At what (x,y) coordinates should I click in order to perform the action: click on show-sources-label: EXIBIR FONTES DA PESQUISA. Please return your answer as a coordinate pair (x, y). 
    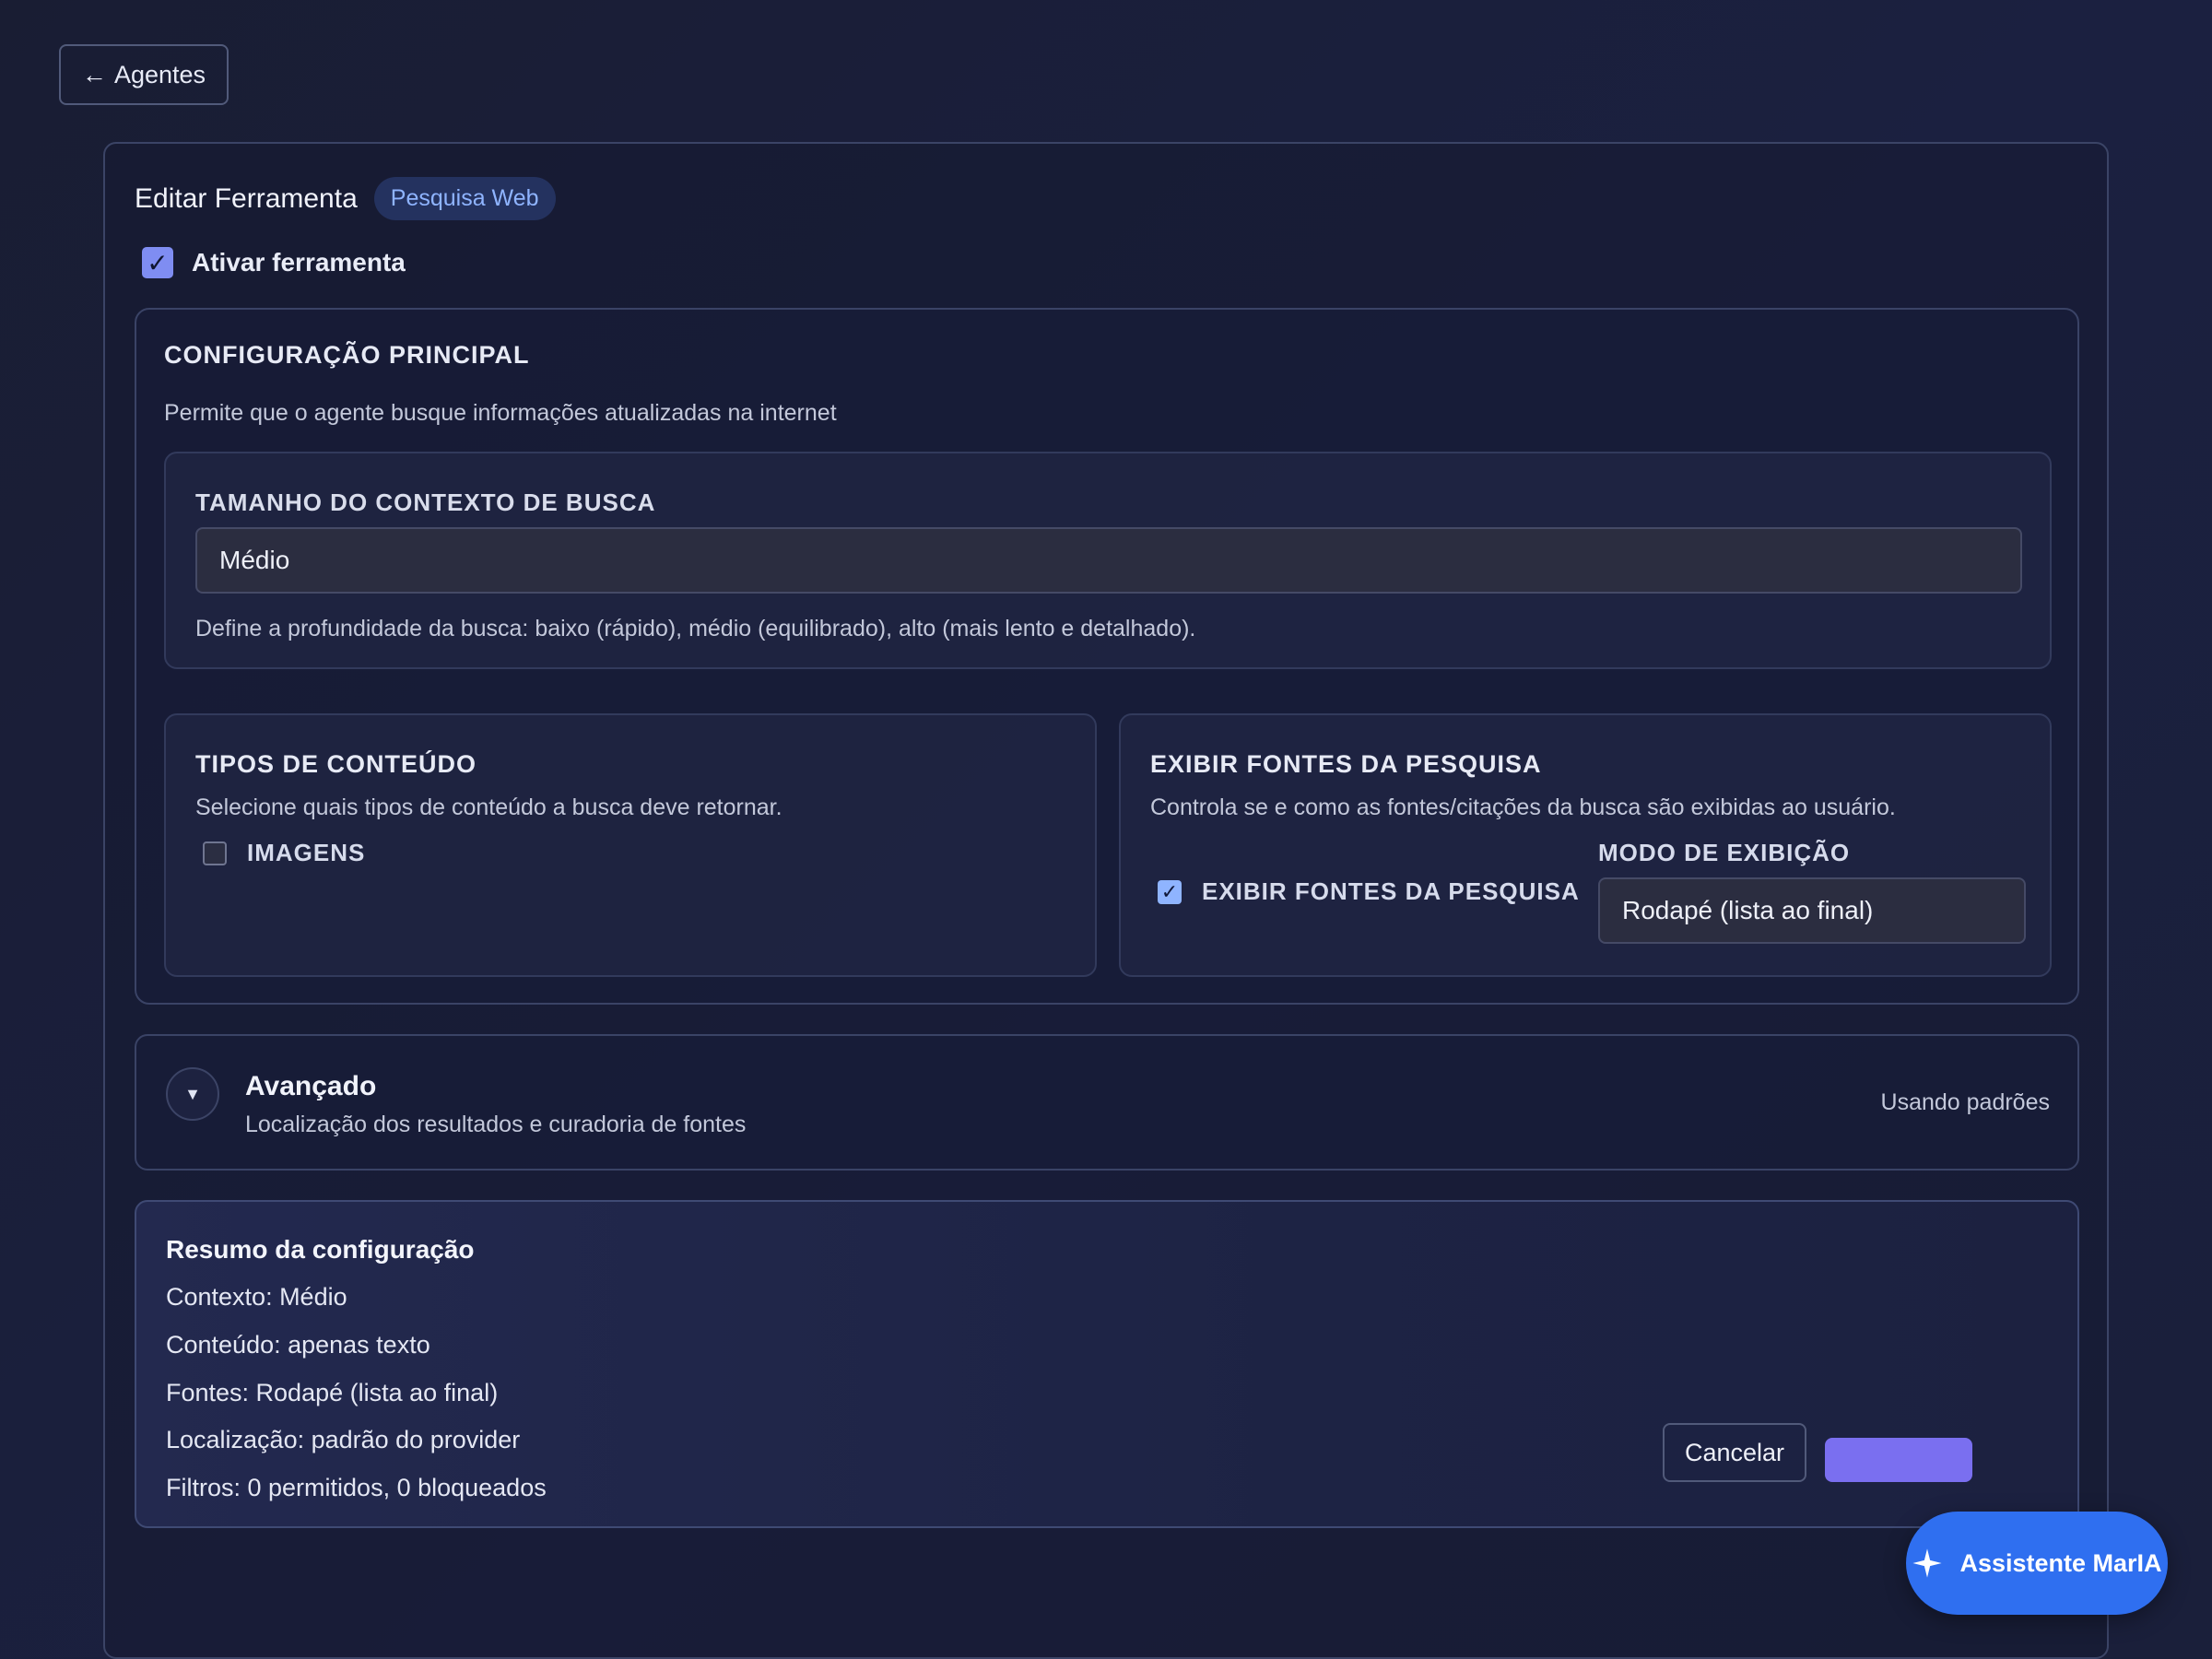
    Looking at the image, I should click on (1391, 891).